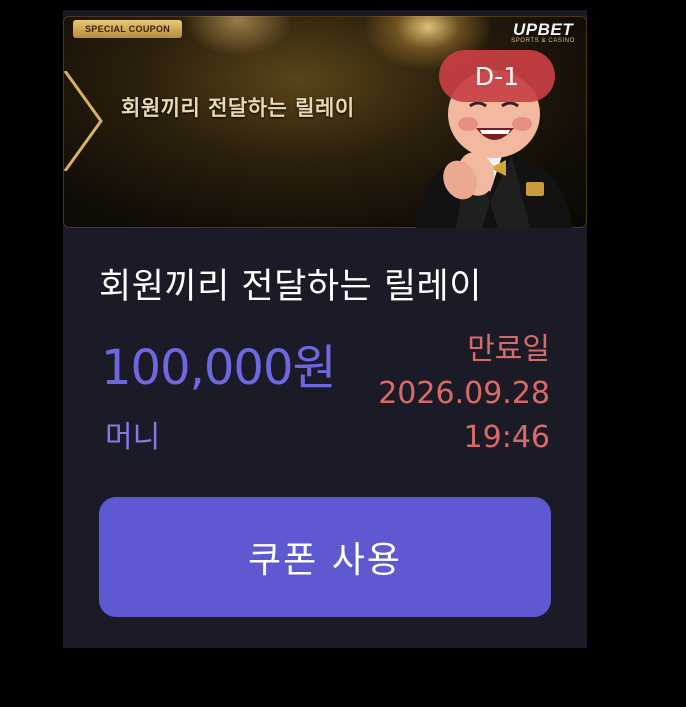  I want to click on expiry-info: 만료일 2026.09.28 19:46, so click(464, 394).